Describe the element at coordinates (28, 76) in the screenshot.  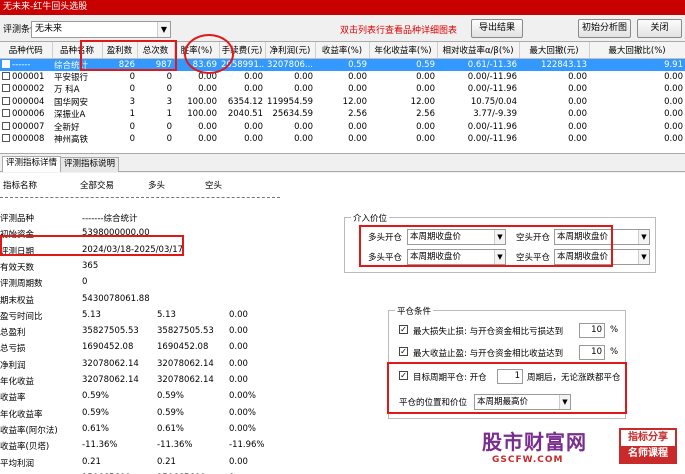
I see `cell-text: 000001` at that location.